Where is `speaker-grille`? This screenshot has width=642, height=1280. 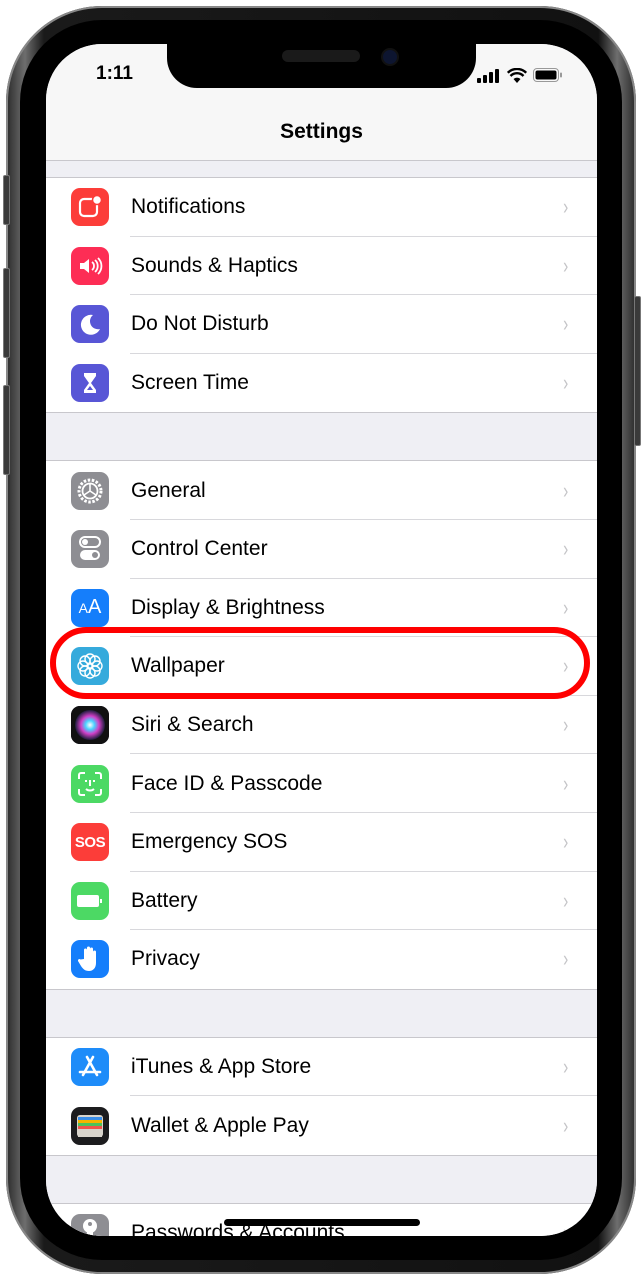
speaker-grille is located at coordinates (321, 56).